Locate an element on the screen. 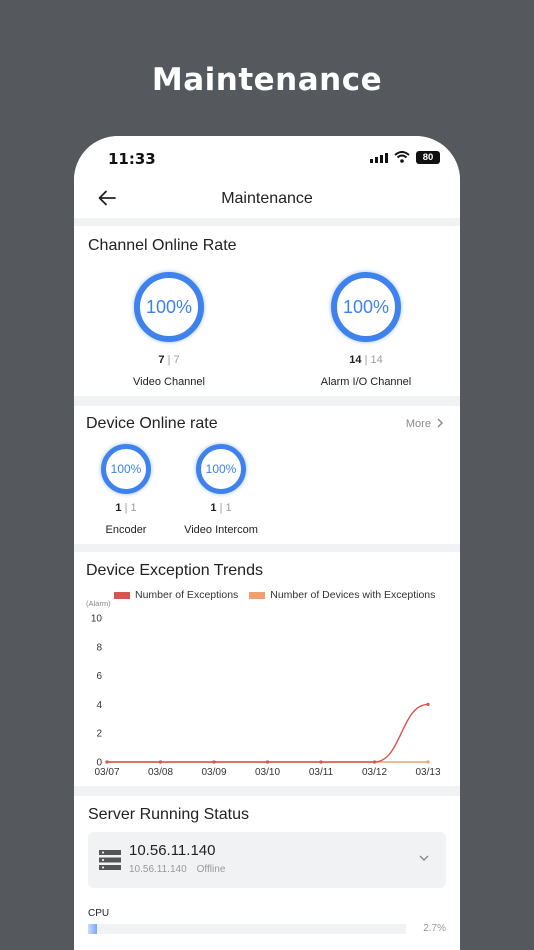 The width and height of the screenshot is (534, 950). more-label: More is located at coordinates (418, 424).